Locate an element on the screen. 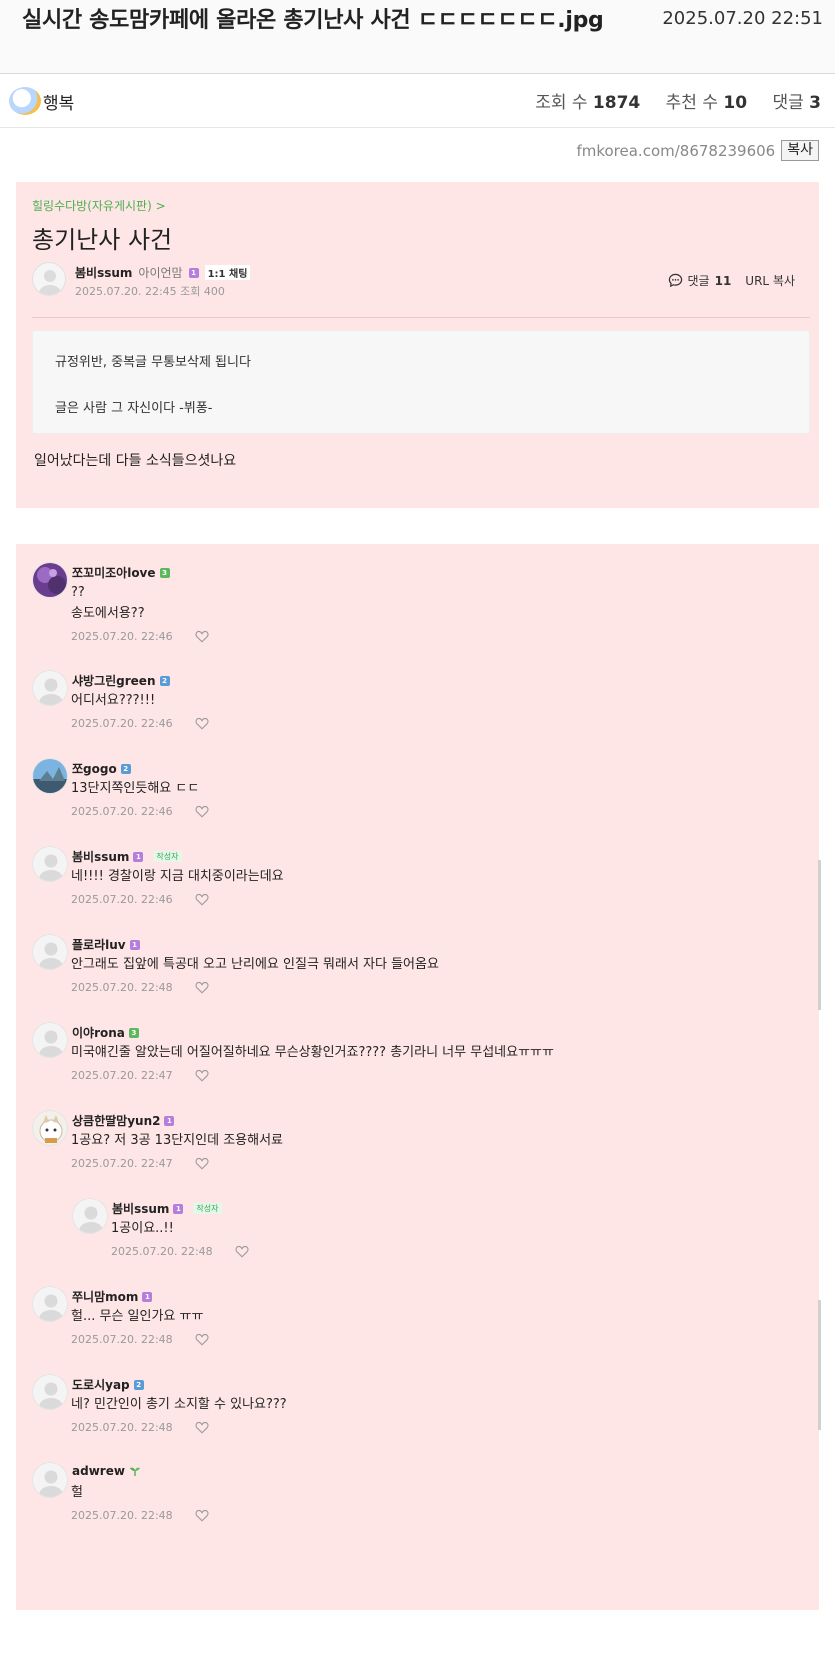  commenter-info: 봄비ssum 1 작성자 is located at coordinates (167, 1208).